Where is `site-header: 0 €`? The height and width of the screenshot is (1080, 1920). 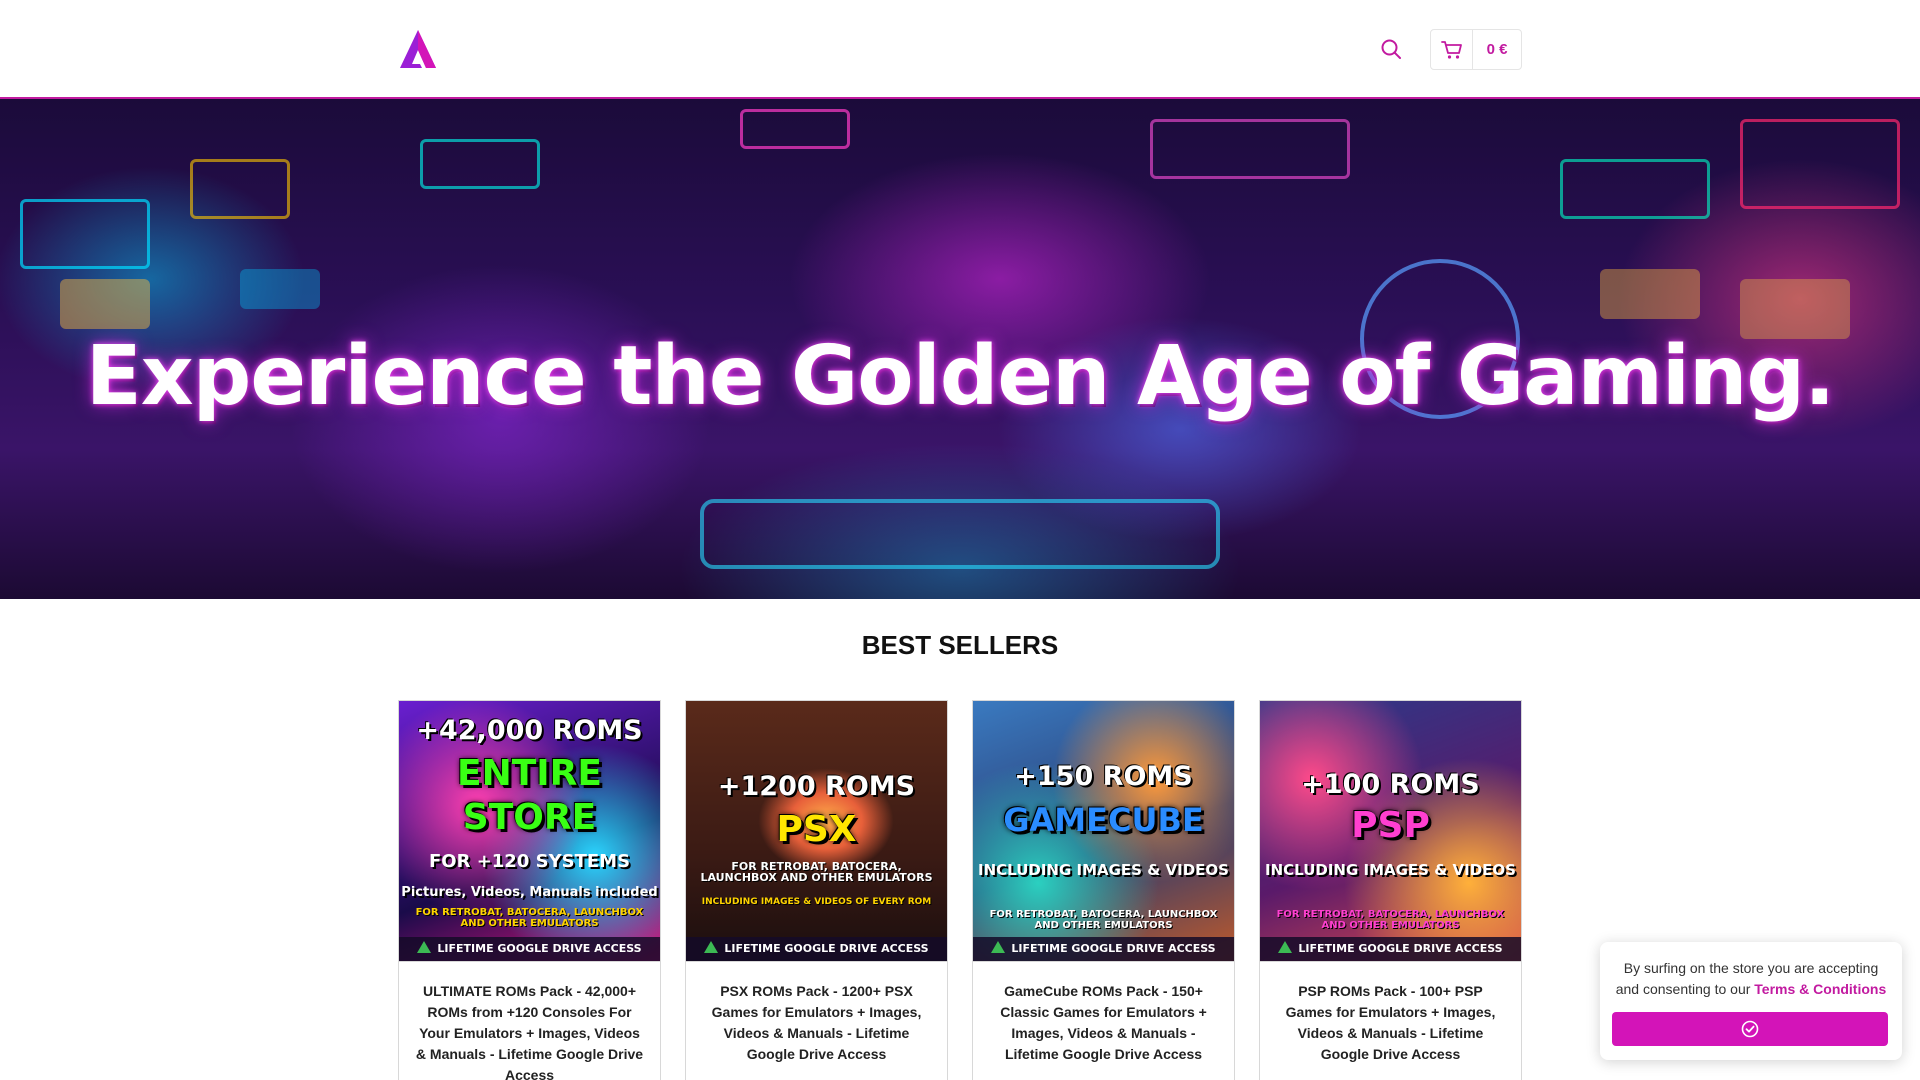
site-header: 0 € is located at coordinates (960, 49).